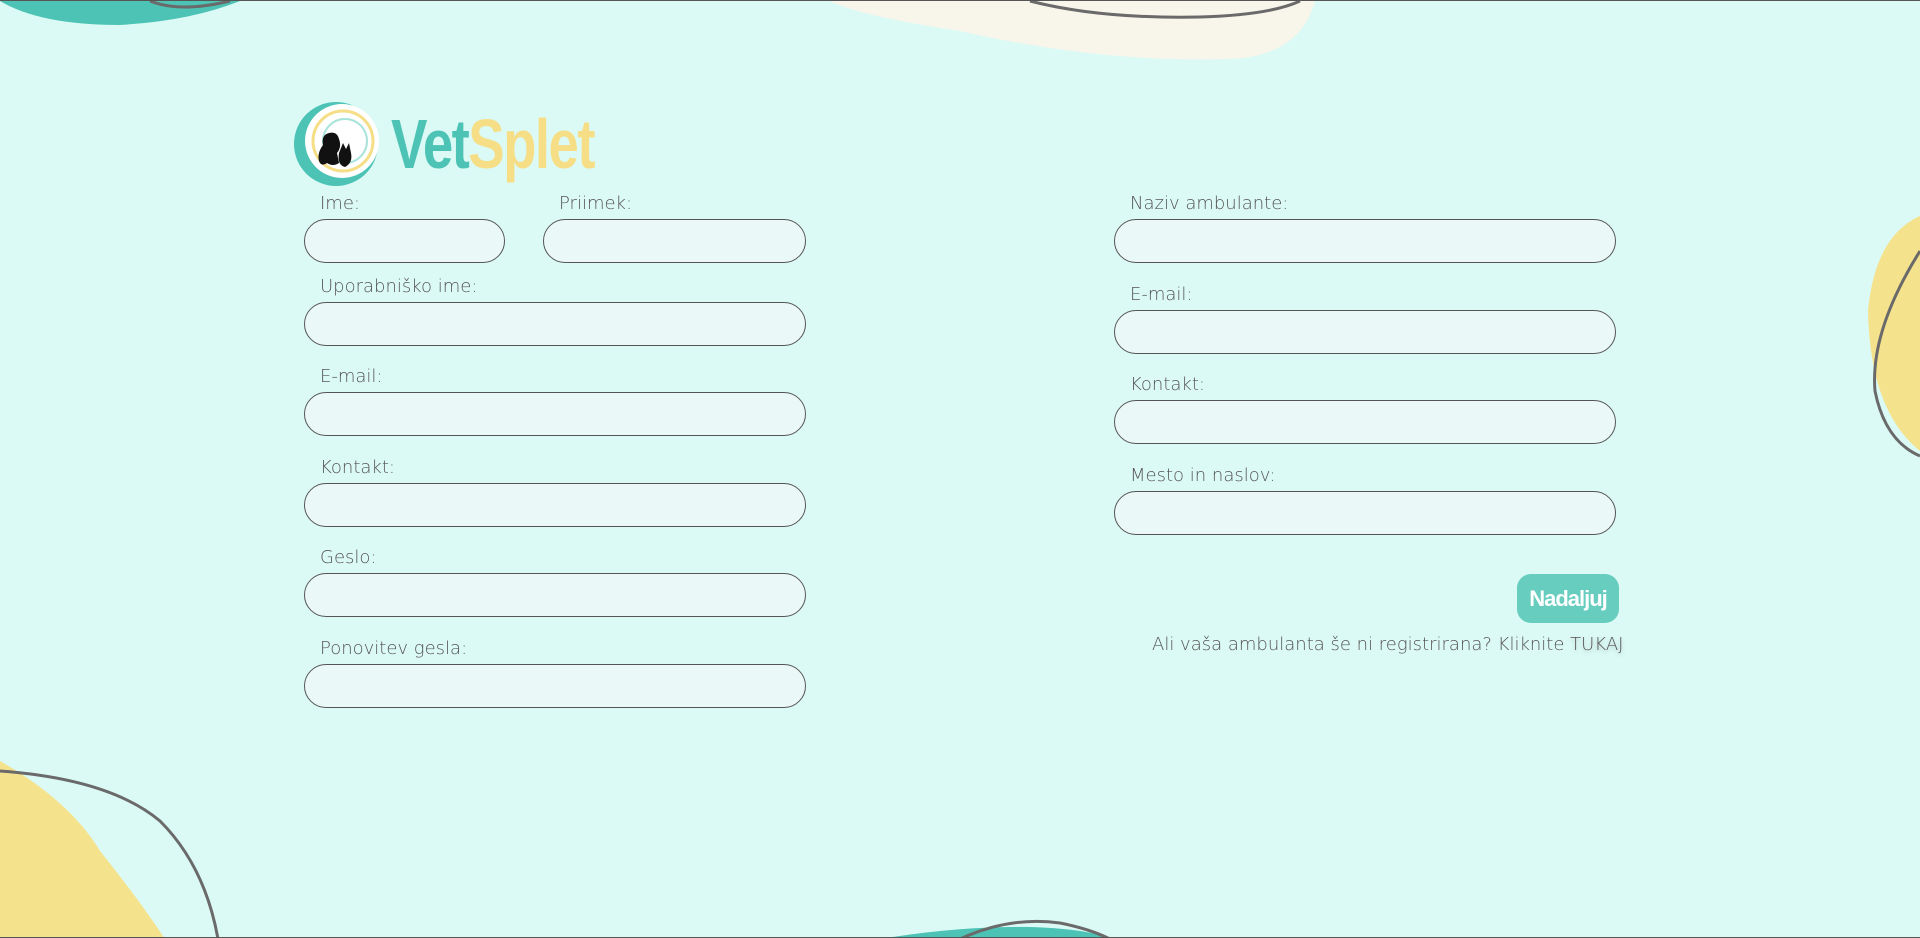 The image size is (1920, 938). Describe the element at coordinates (555, 686) in the screenshot. I see `password-repeat-input` at that location.